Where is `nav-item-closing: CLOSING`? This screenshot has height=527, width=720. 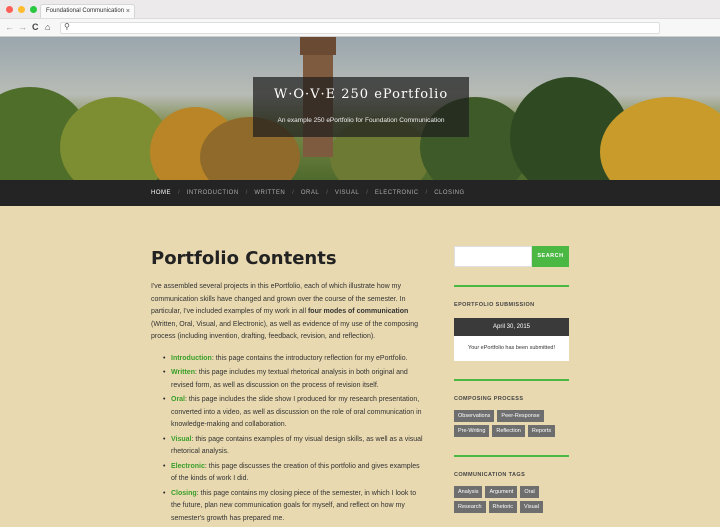 nav-item-closing: CLOSING is located at coordinates (449, 193).